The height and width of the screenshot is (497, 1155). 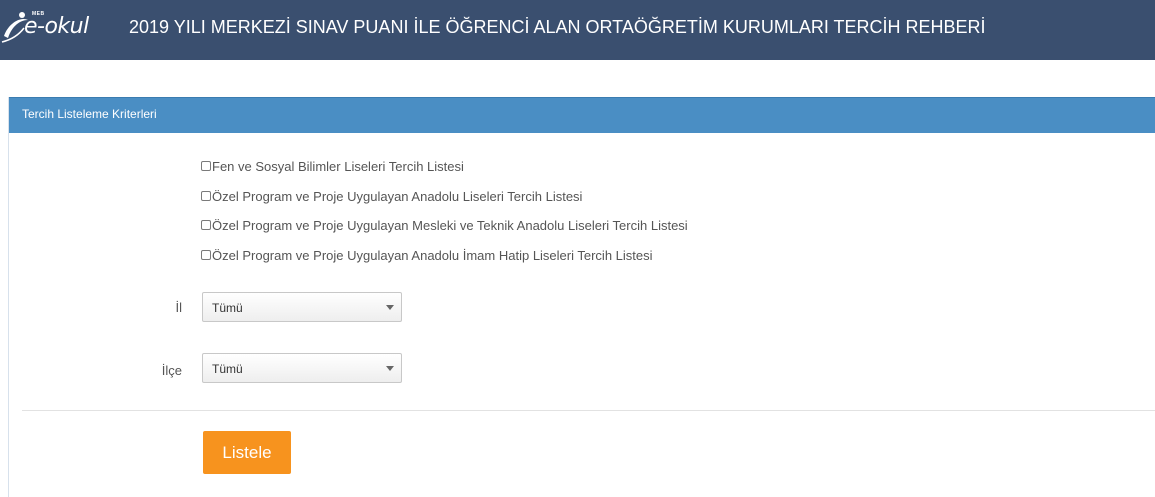 I want to click on ilce-select-value: Tümü, so click(x=227, y=369).